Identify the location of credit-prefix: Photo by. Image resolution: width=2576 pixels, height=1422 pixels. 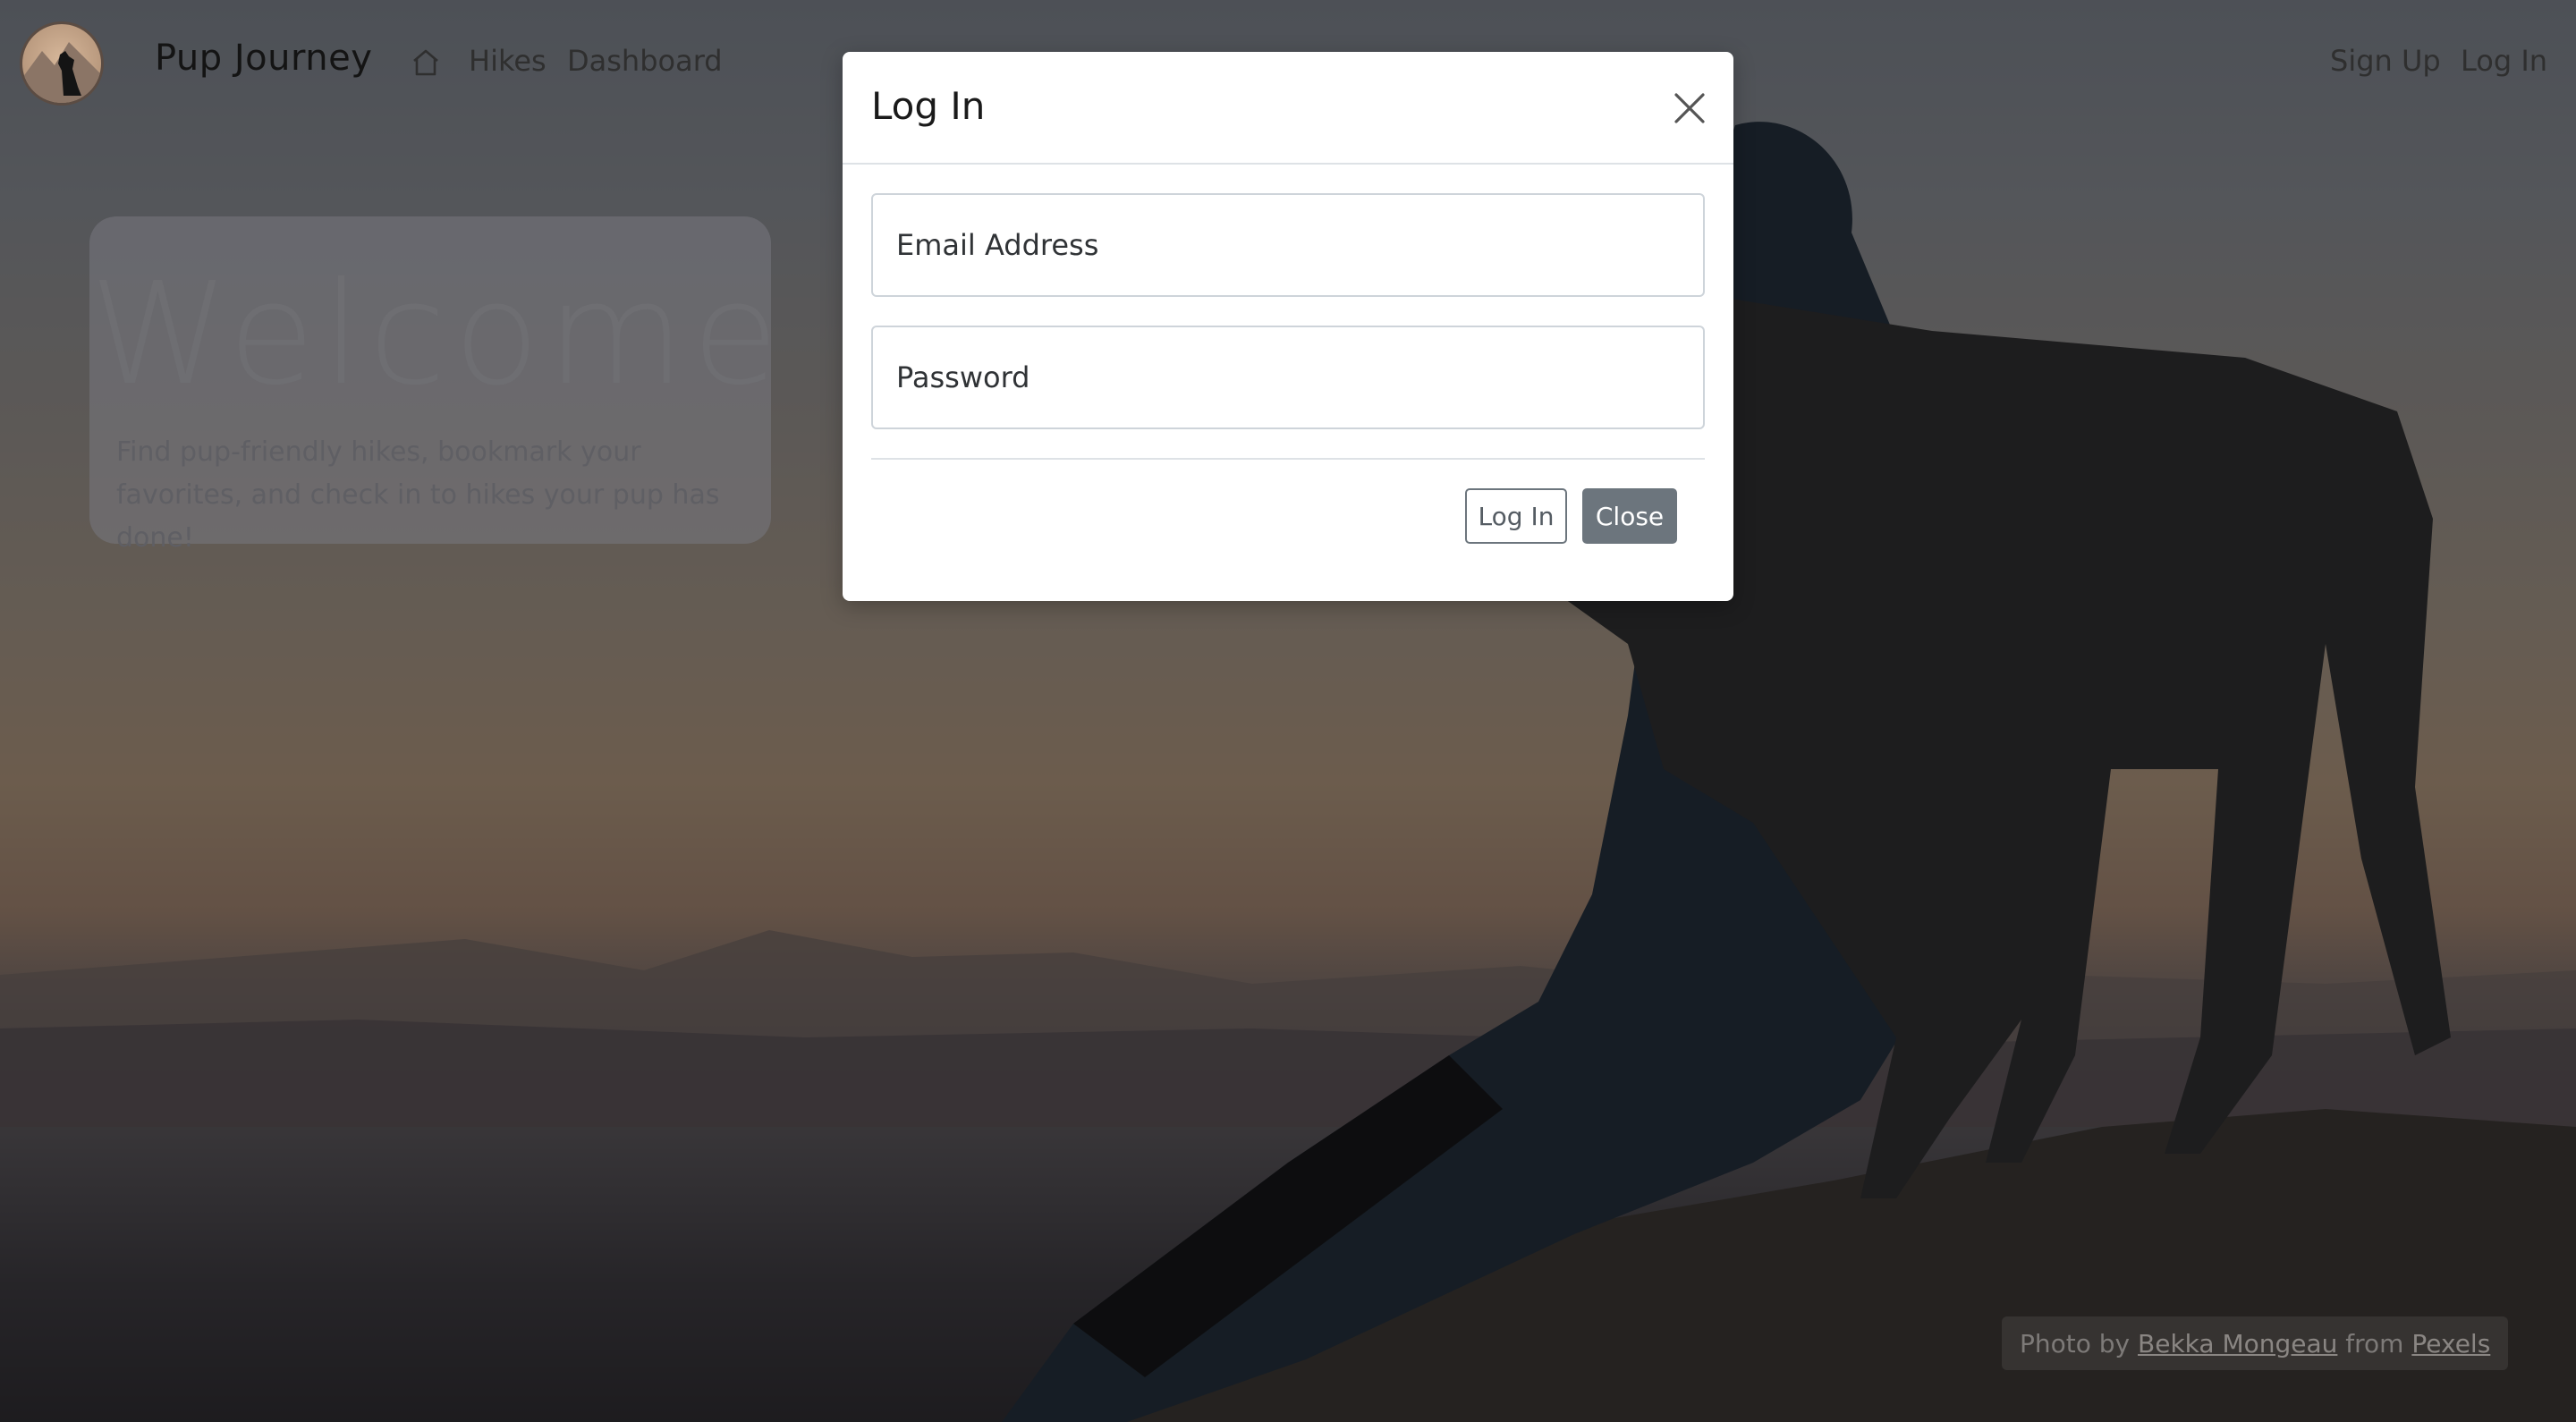
(2079, 1343).